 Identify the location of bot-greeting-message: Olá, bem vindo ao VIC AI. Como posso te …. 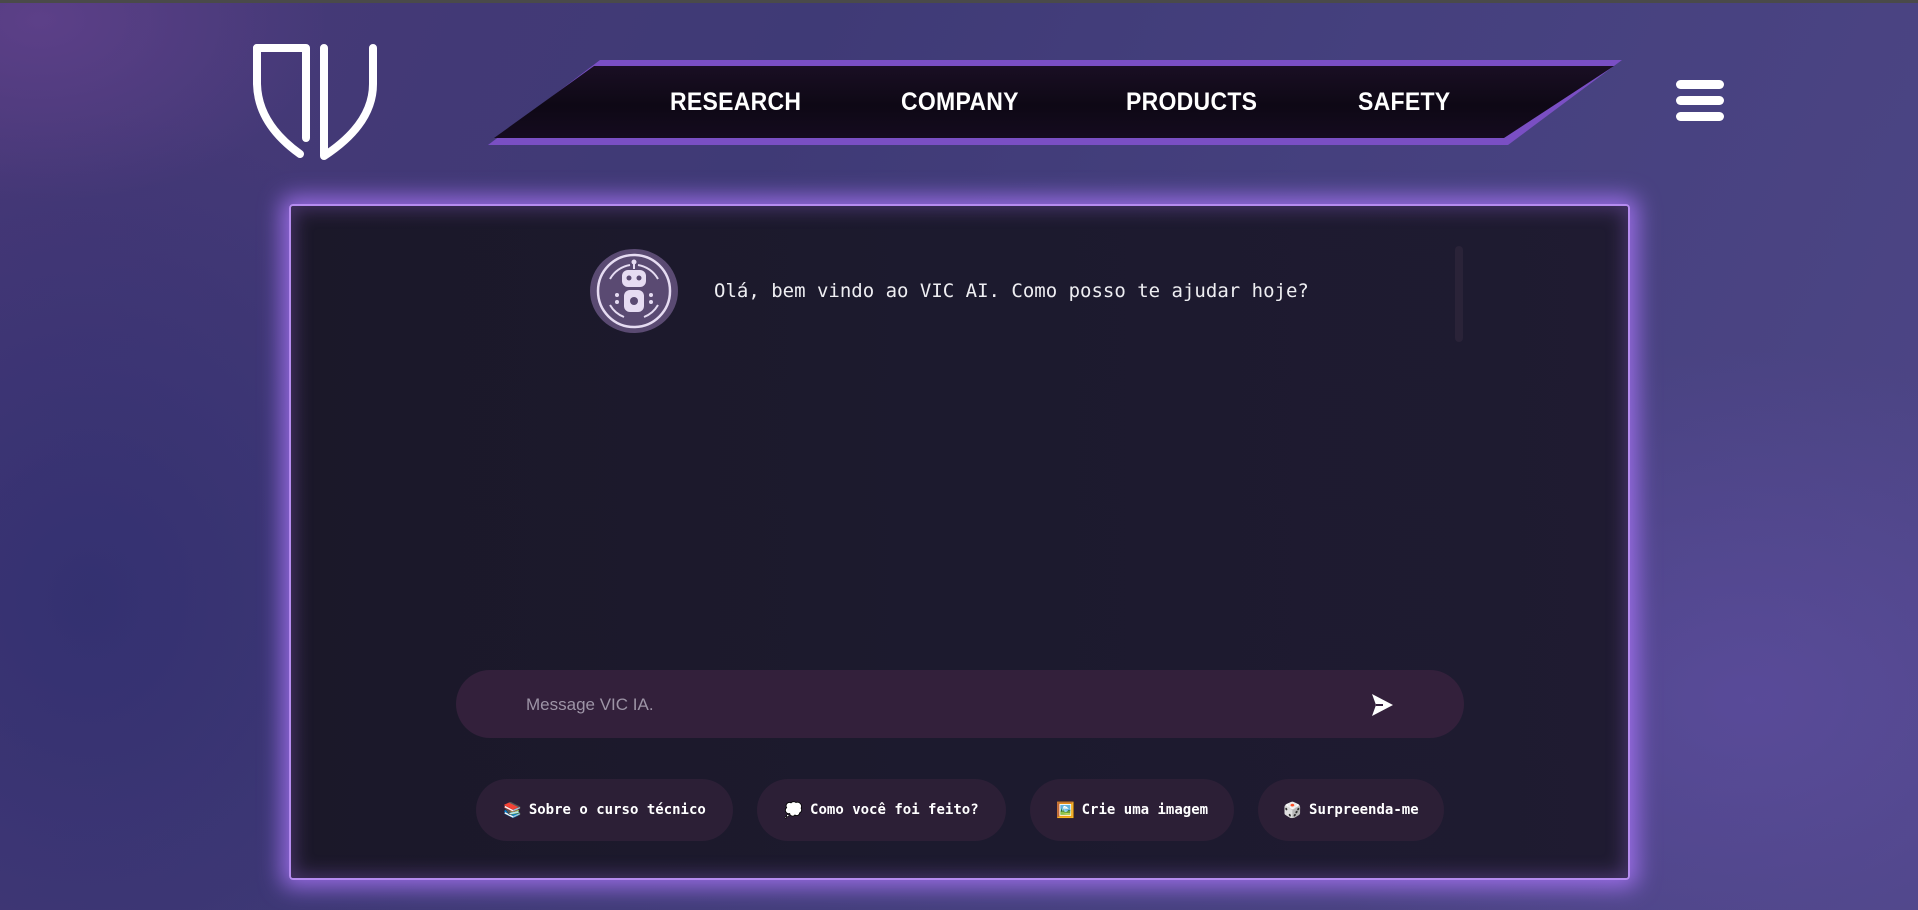
(1011, 291).